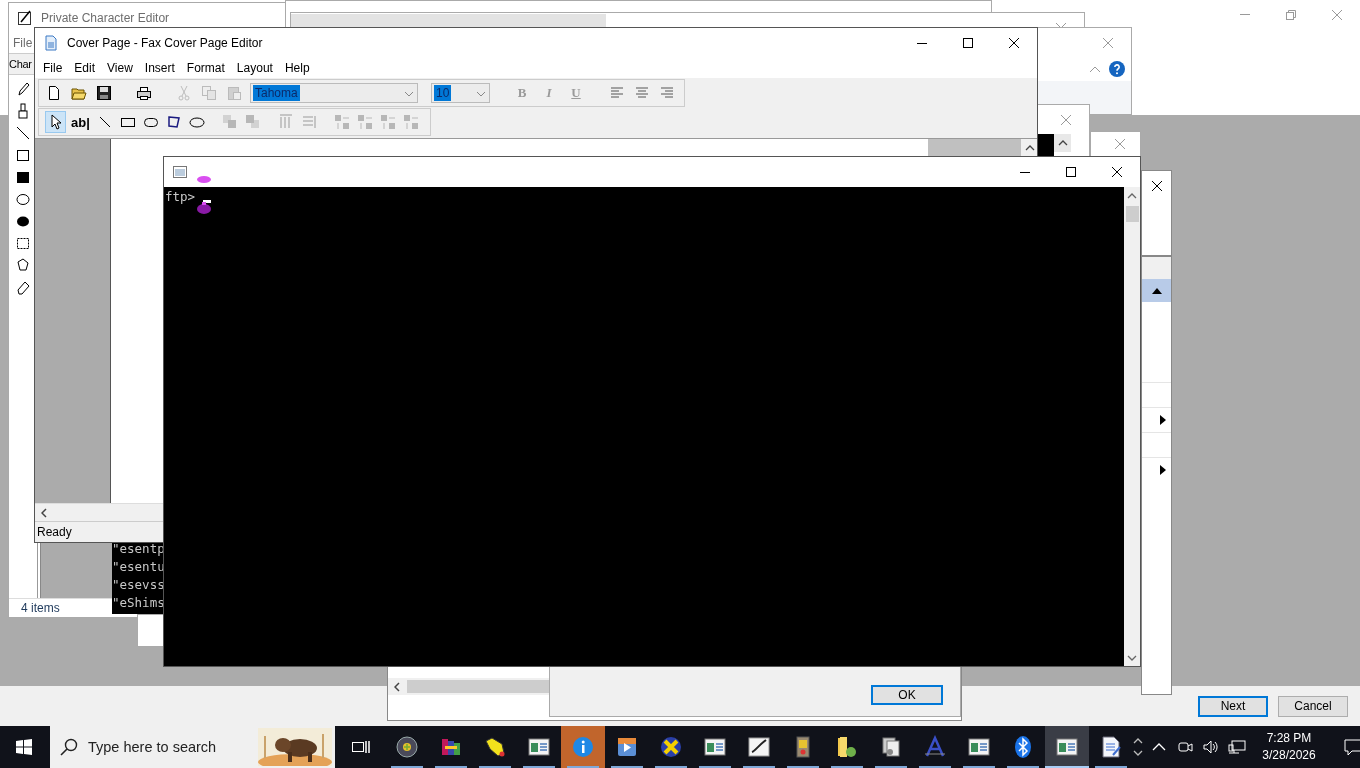 This screenshot has height=768, width=1360. What do you see at coordinates (1156, 290) in the screenshot?
I see `sort-up-button` at bounding box center [1156, 290].